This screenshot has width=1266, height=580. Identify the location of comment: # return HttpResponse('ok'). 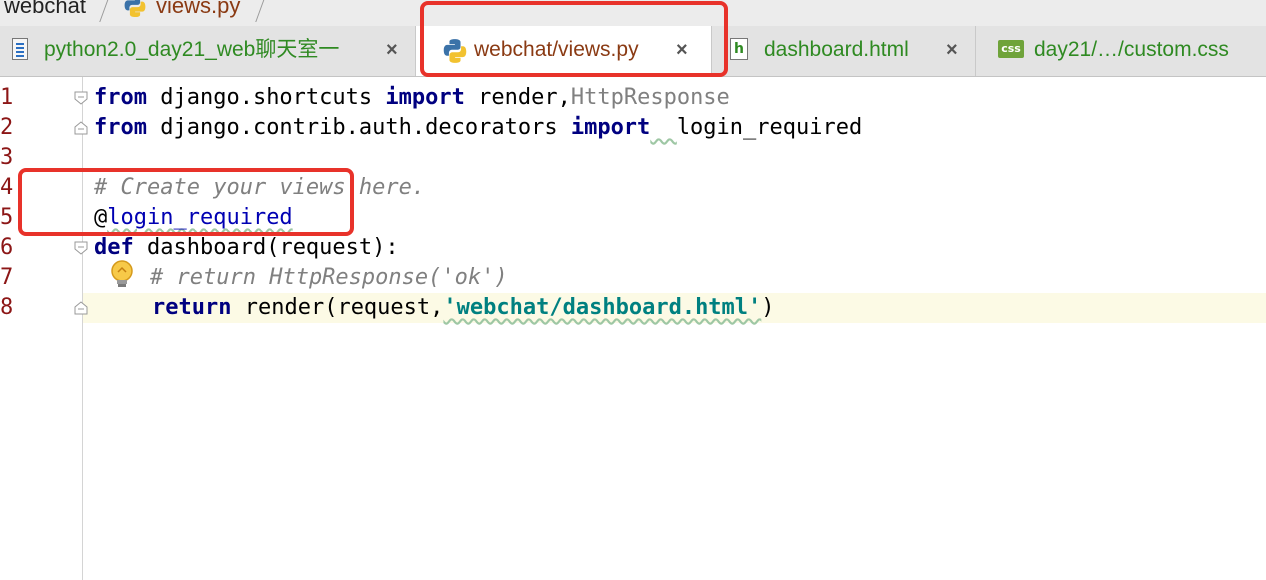
(329, 277).